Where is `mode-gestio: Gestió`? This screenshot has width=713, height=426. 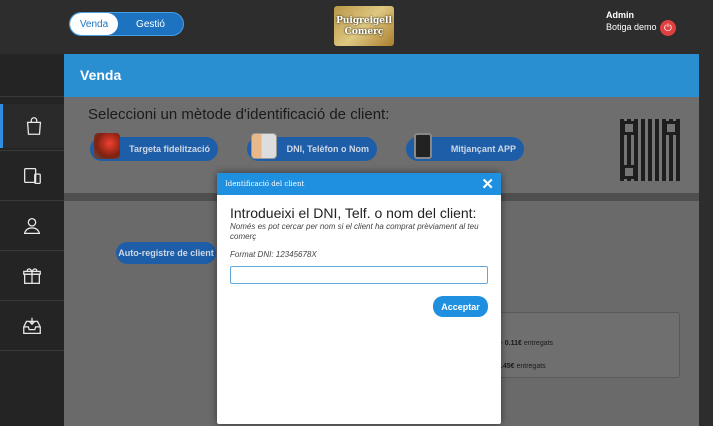
mode-gestio: Gestió is located at coordinates (150, 24).